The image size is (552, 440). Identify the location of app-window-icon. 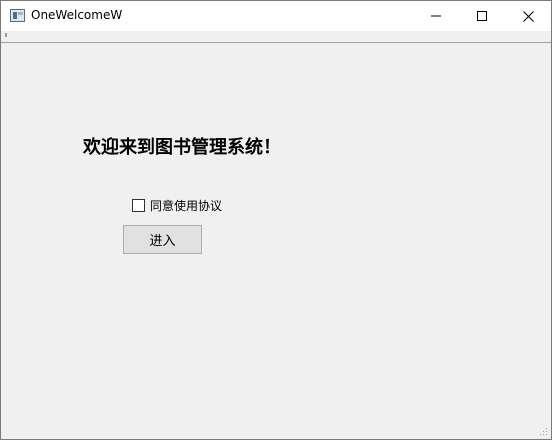
(17, 15).